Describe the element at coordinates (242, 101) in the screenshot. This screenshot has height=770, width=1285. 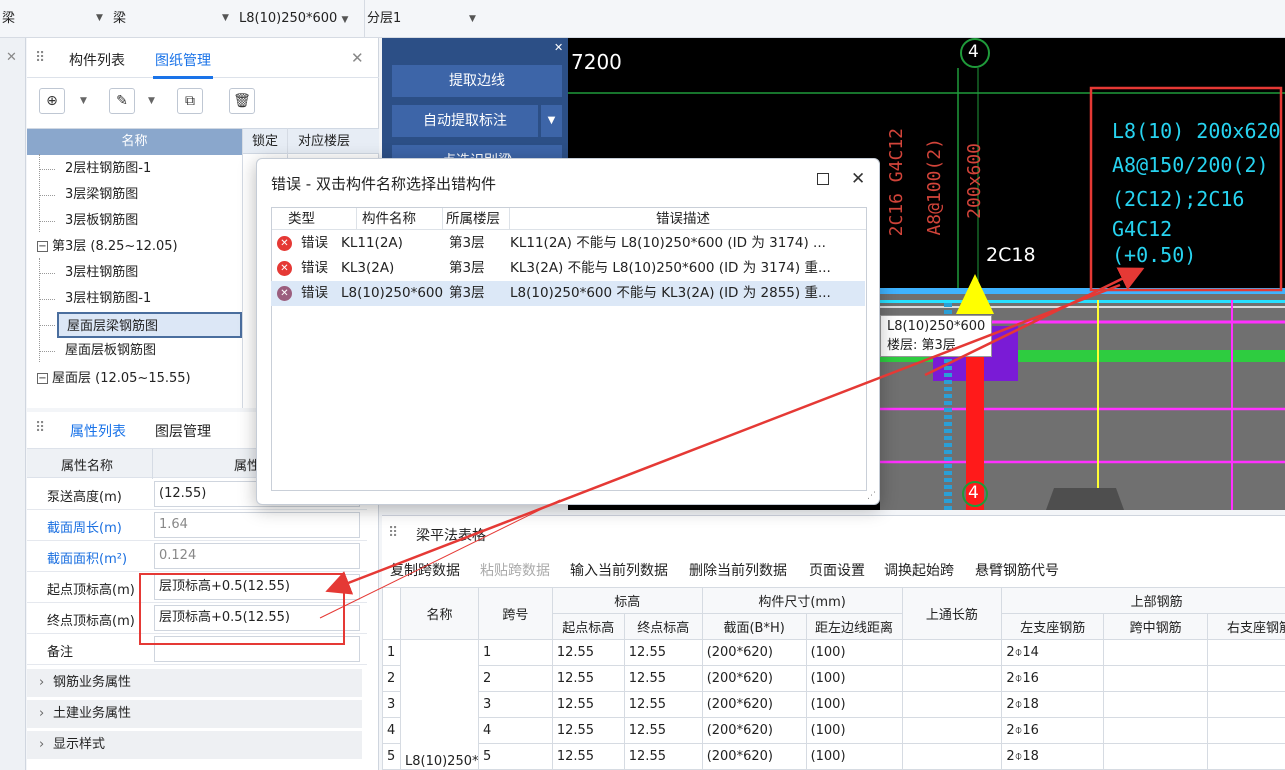
I see `delete-icon: 🗑` at that location.